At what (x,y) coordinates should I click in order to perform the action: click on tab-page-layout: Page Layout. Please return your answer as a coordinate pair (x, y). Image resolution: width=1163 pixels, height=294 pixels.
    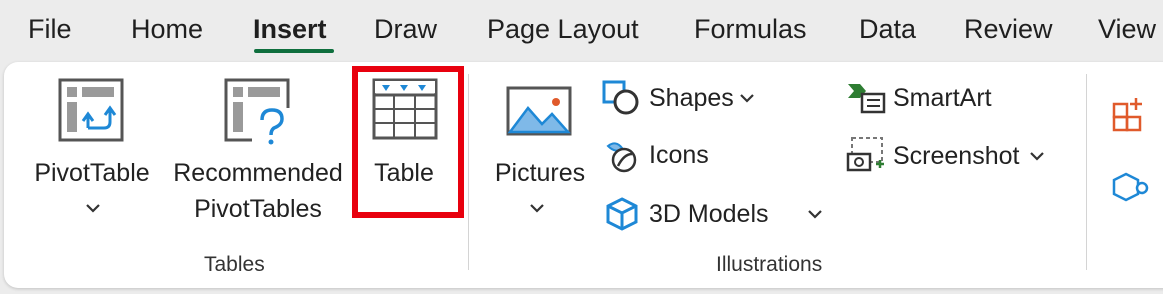
    Looking at the image, I should click on (563, 29).